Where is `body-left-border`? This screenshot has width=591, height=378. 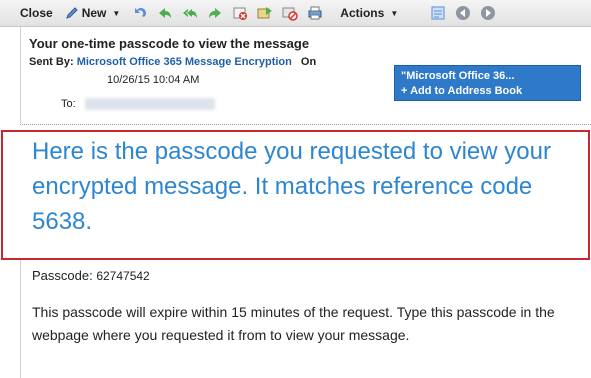 body-left-border is located at coordinates (20, 319).